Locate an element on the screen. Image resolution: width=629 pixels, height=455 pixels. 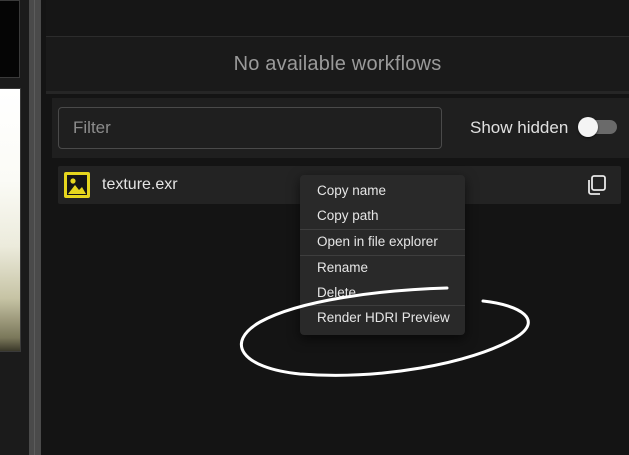
panel-resize-handle is located at coordinates (35, 227).